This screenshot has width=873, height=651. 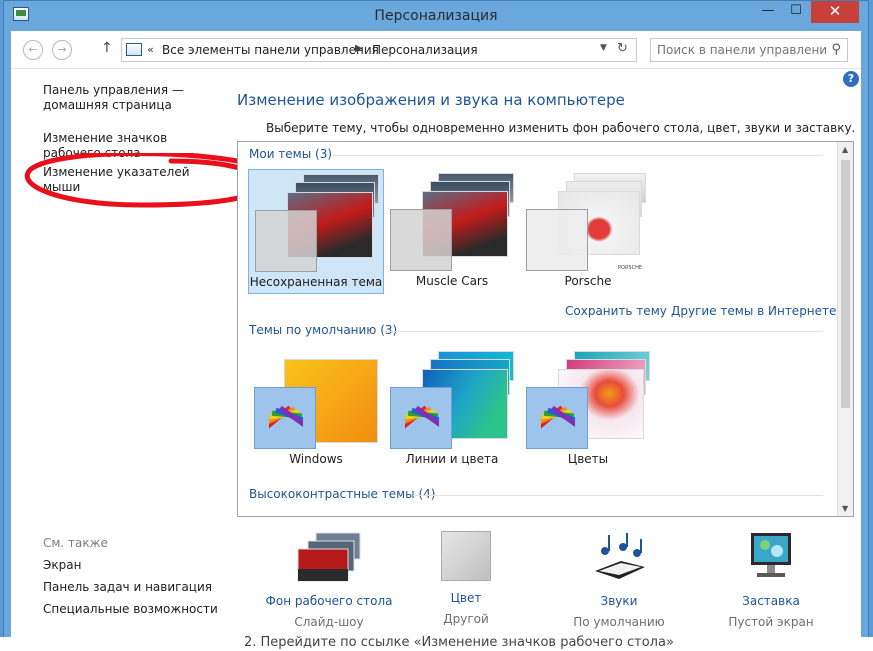 I want to click on search-icon: ⚲, so click(x=836, y=49).